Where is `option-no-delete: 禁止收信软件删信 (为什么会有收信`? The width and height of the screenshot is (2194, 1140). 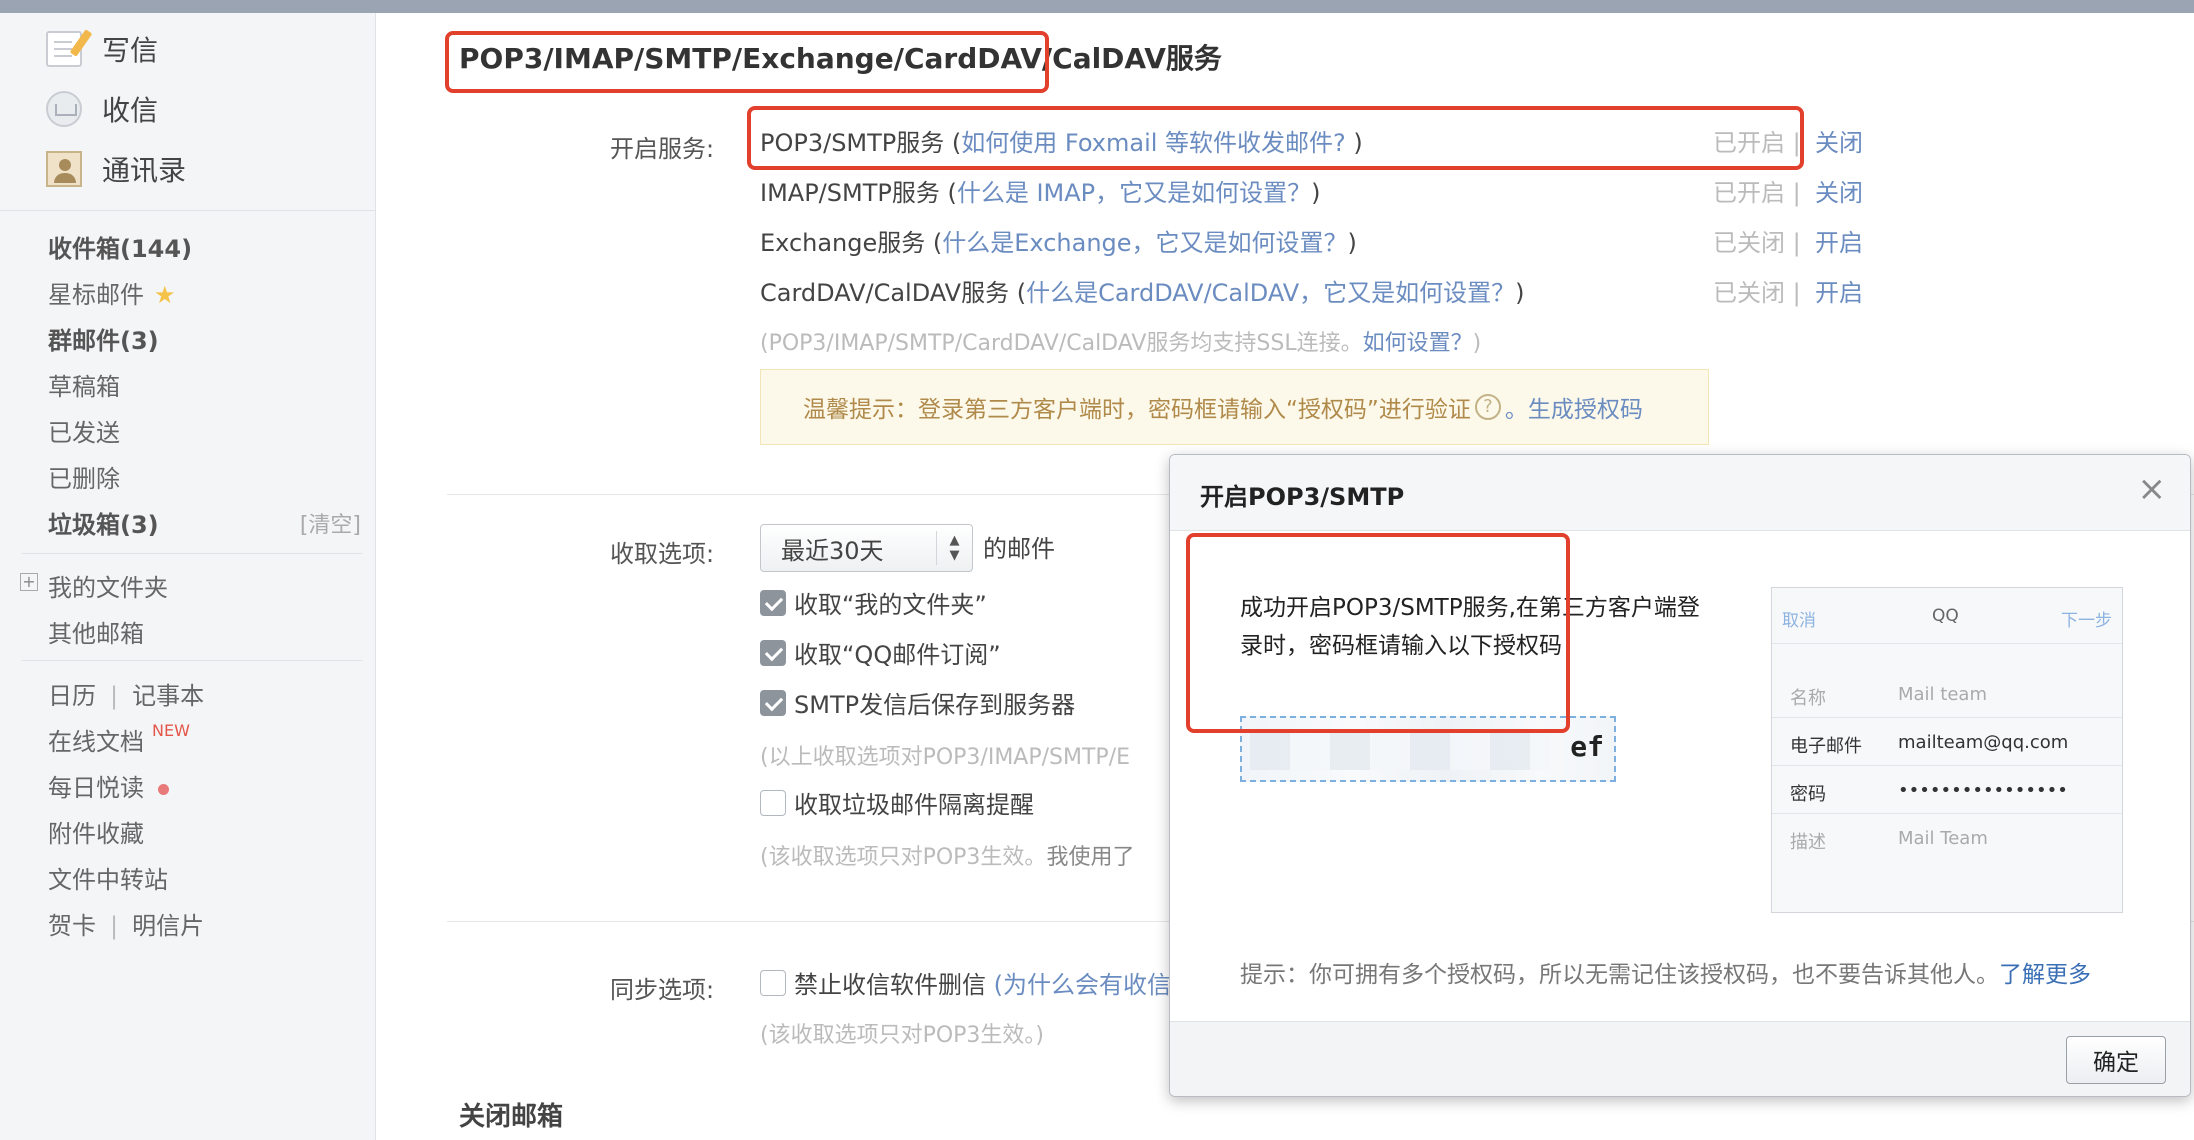 option-no-delete: 禁止收信软件删信 (为什么会有收信 is located at coordinates (965, 982).